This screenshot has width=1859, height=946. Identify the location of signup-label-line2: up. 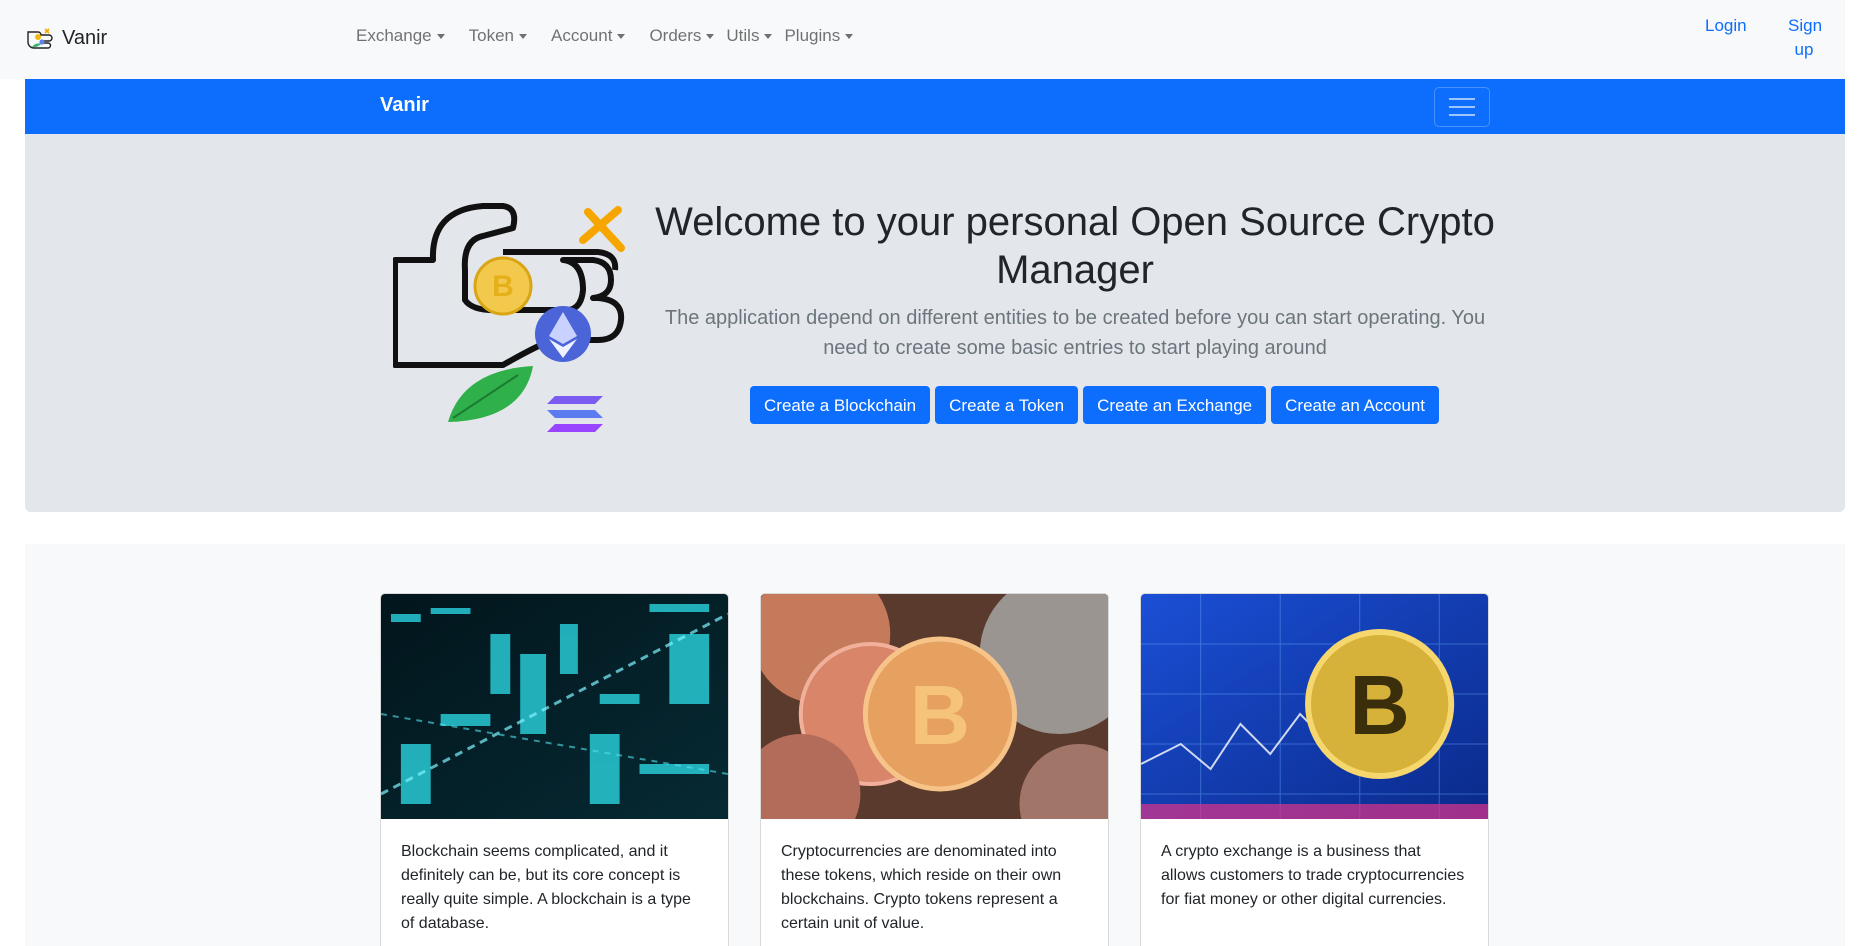
(1804, 49).